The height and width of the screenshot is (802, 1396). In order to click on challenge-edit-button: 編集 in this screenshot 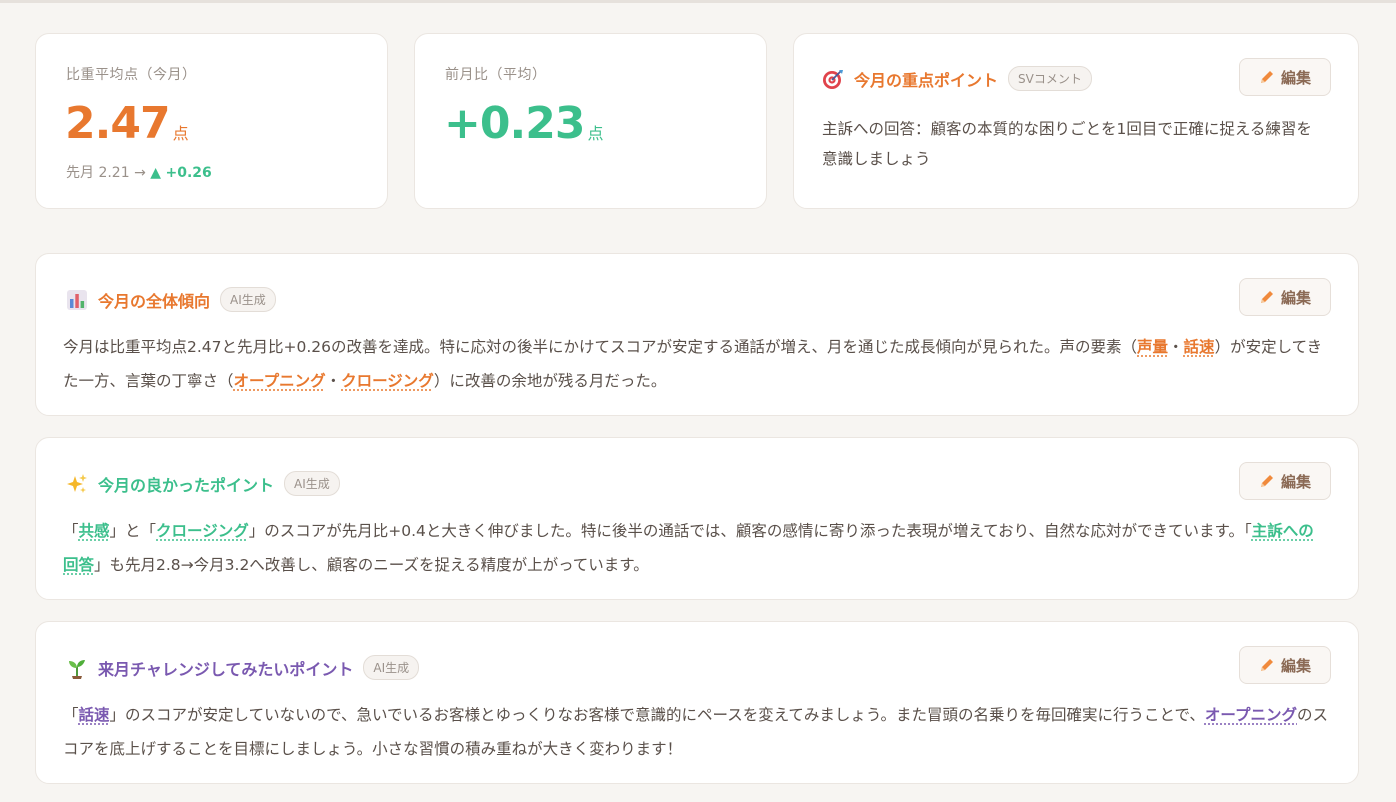, I will do `click(1285, 665)`.